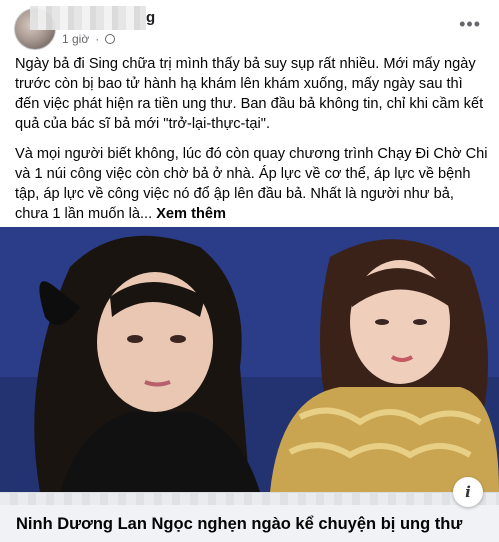 This screenshot has height=542, width=499. I want to click on post-header: g 1 giờ · •••, so click(249, 28).